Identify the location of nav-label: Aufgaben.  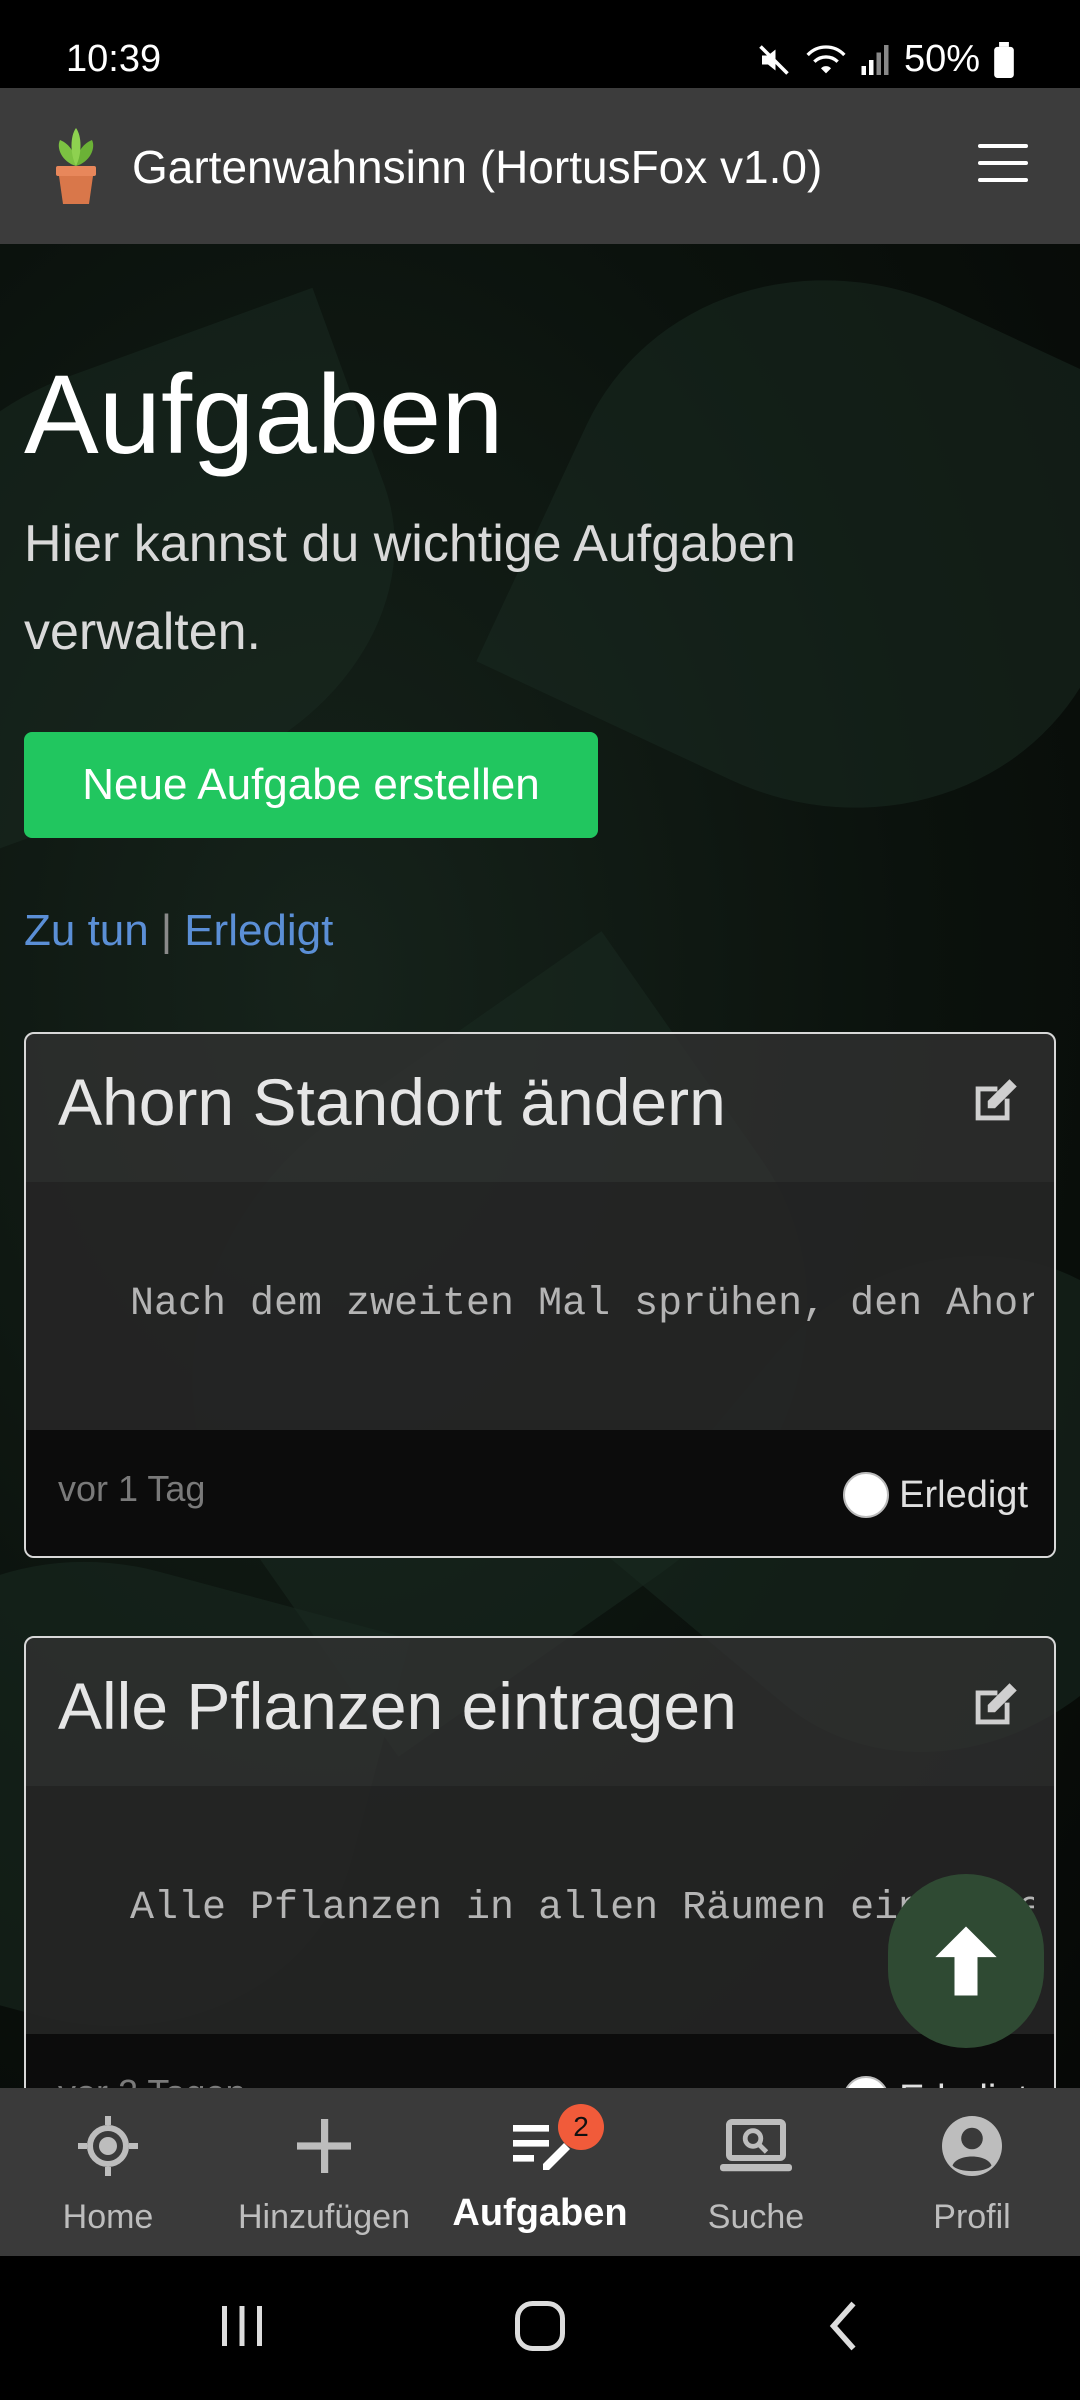
(540, 2213).